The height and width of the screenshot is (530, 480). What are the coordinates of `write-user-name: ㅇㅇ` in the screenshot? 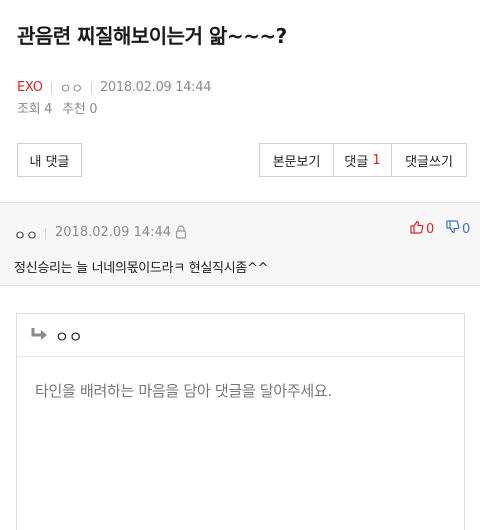 It's located at (69, 337).